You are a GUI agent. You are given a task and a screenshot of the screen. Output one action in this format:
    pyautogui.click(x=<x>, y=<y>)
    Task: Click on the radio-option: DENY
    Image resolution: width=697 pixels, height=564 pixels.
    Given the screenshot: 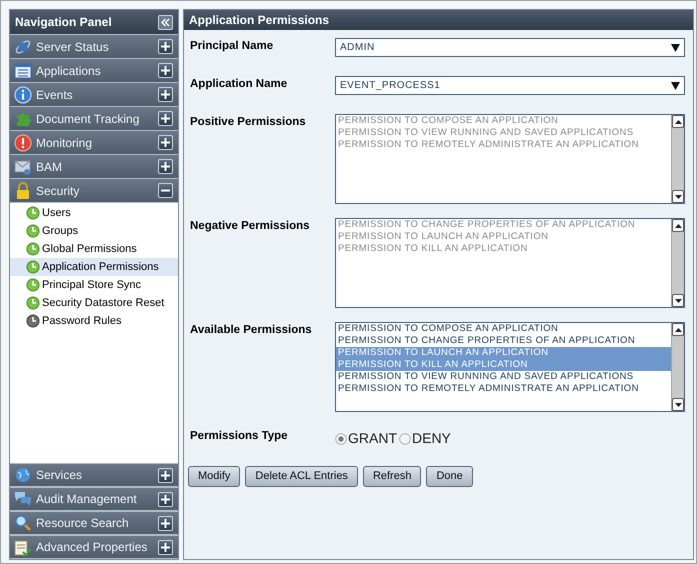 What is the action you would take?
    pyautogui.click(x=425, y=438)
    